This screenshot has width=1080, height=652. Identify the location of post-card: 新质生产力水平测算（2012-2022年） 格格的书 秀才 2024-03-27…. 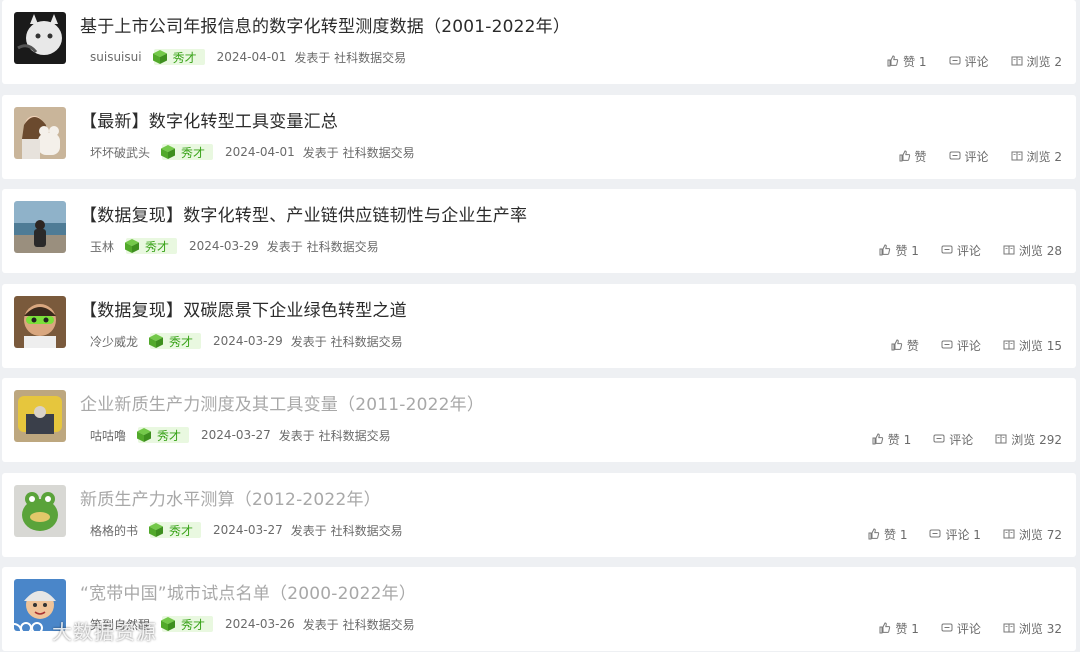
(539, 515).